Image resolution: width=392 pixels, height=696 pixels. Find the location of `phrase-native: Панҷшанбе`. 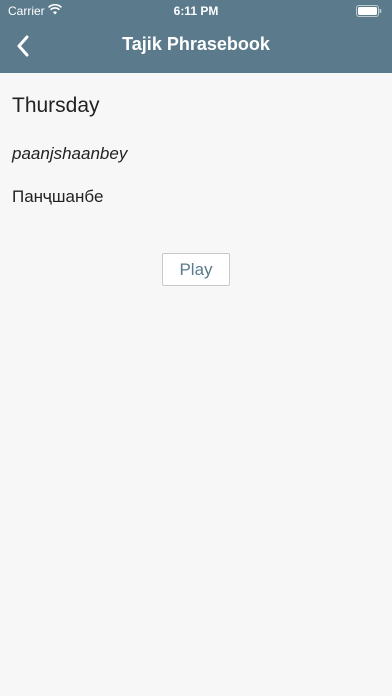

phrase-native: Панҷшанбе is located at coordinates (58, 196).